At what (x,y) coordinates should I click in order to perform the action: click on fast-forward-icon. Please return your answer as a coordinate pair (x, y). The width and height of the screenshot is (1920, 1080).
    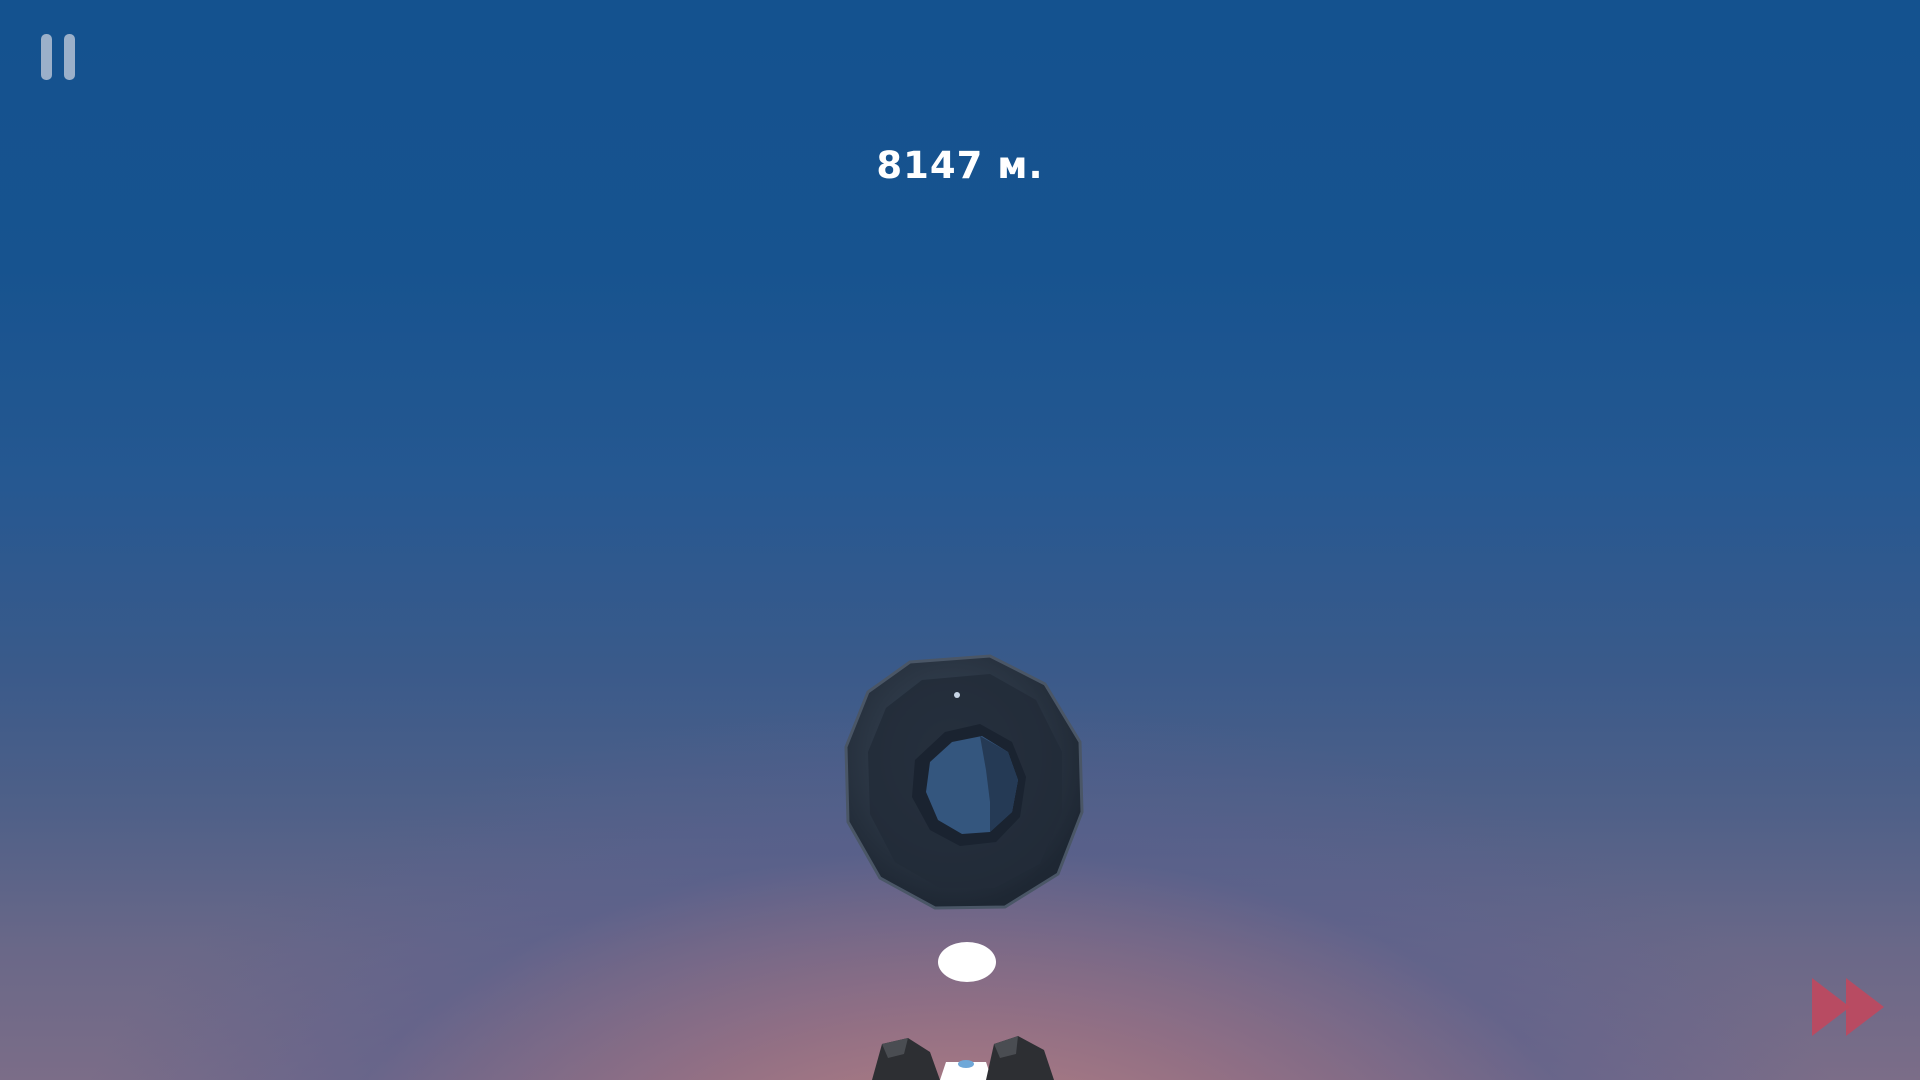
    Looking at the image, I should click on (1848, 1007).